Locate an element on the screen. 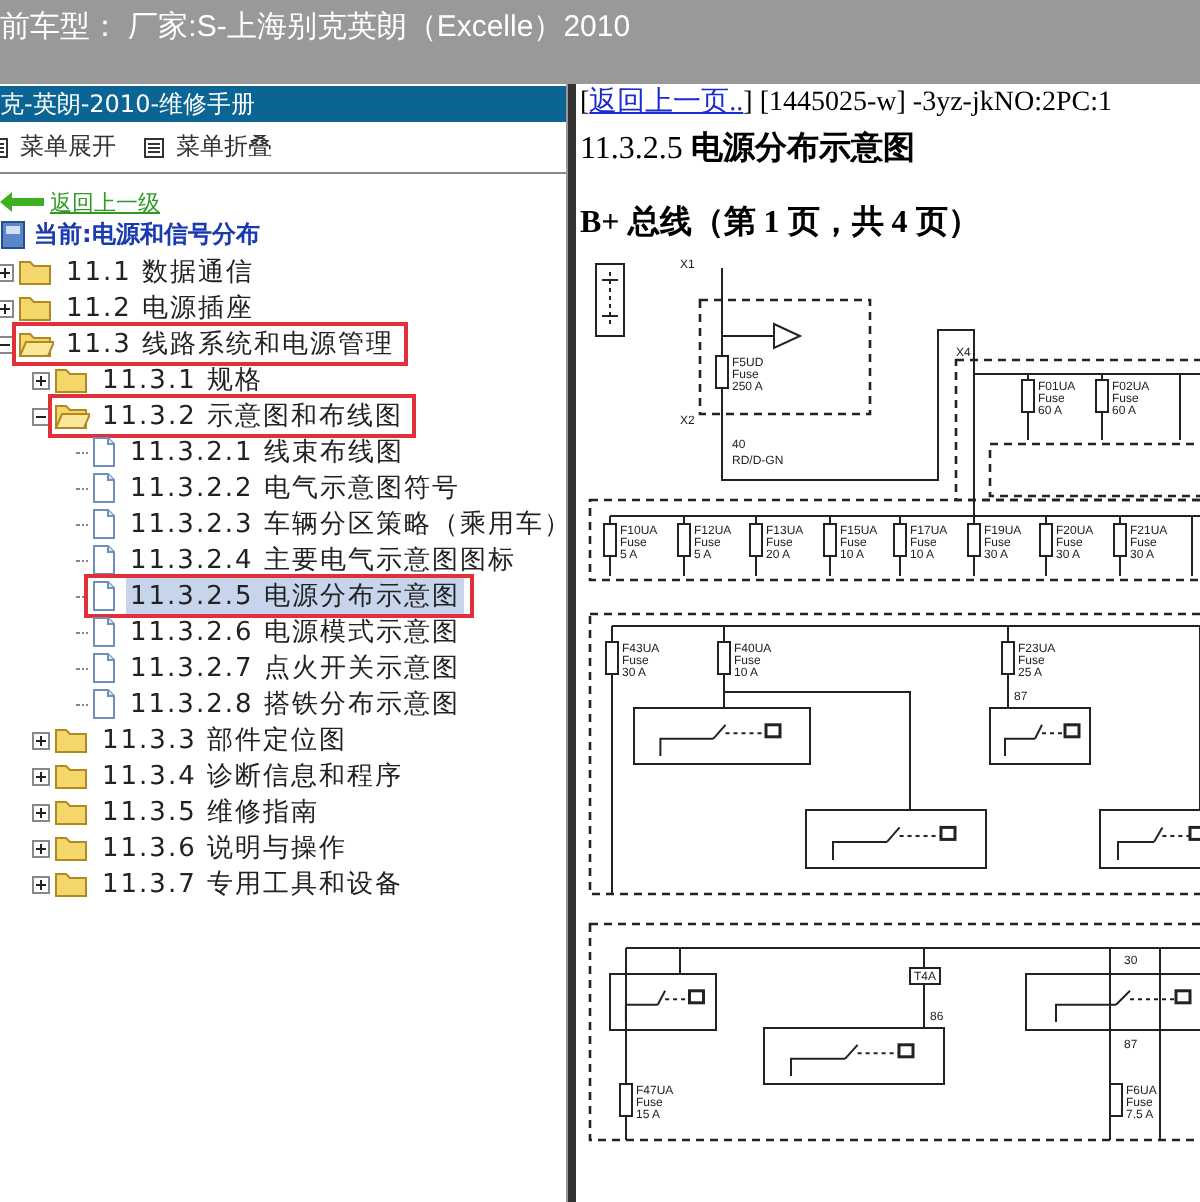  tree-item: 11.1 数据通信 is located at coordinates (160, 272).